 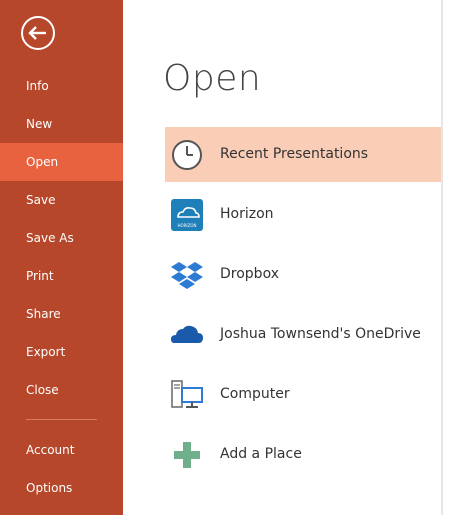 What do you see at coordinates (187, 394) in the screenshot?
I see `computer-icon` at bounding box center [187, 394].